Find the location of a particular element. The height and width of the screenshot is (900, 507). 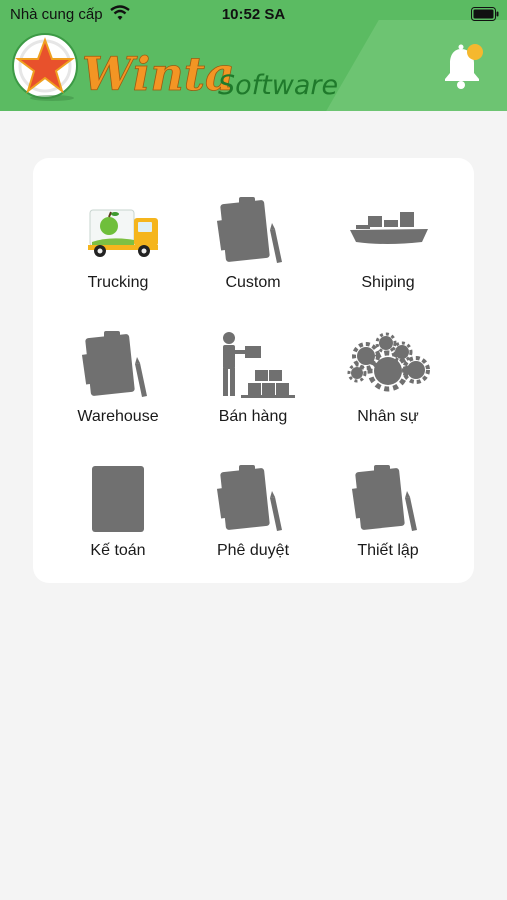

clock: 10:52 SA is located at coordinates (253, 14).